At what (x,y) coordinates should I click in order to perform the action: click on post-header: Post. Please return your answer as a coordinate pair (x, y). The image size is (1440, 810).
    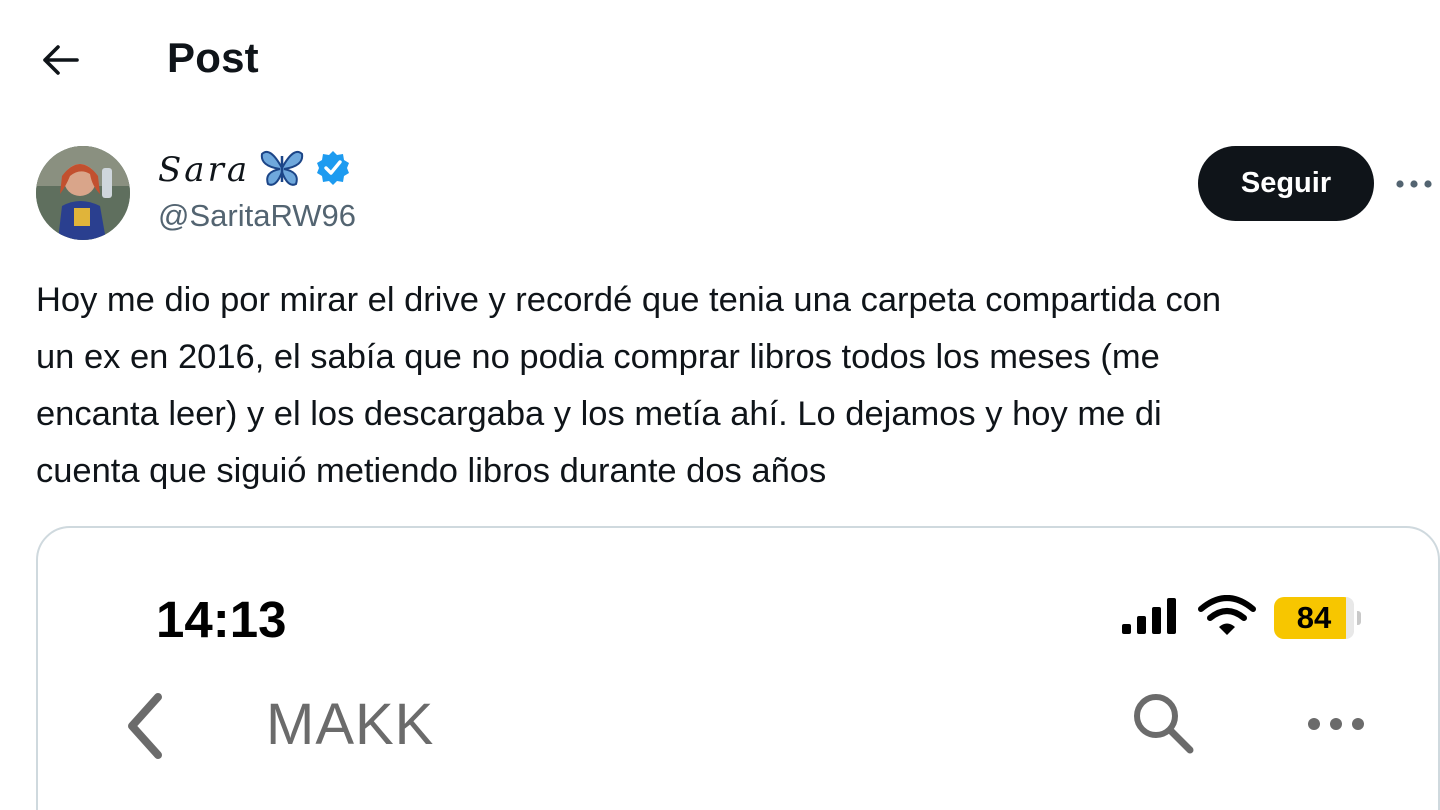
    Looking at the image, I should click on (720, 57).